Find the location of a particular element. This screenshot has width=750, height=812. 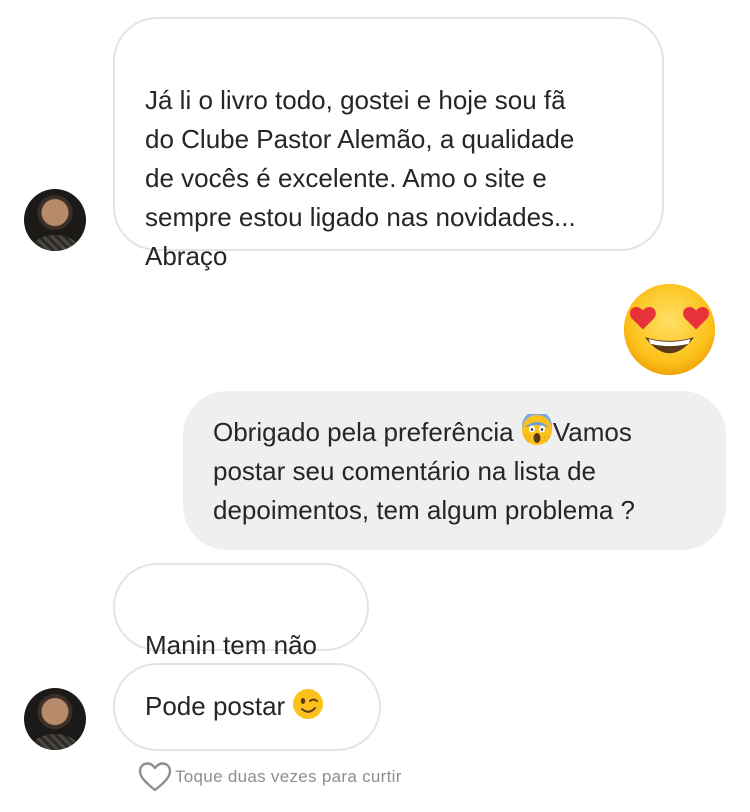

heart-eyes-emoji-icon is located at coordinates (669, 329).